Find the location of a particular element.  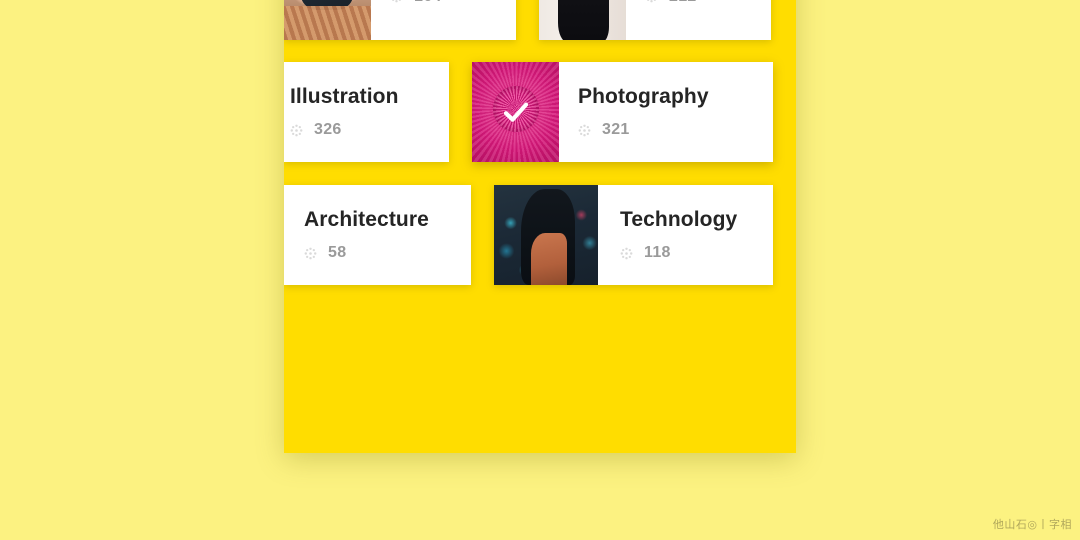

category-row: Architecture 58 Technology 118 is located at coordinates (540, 235).